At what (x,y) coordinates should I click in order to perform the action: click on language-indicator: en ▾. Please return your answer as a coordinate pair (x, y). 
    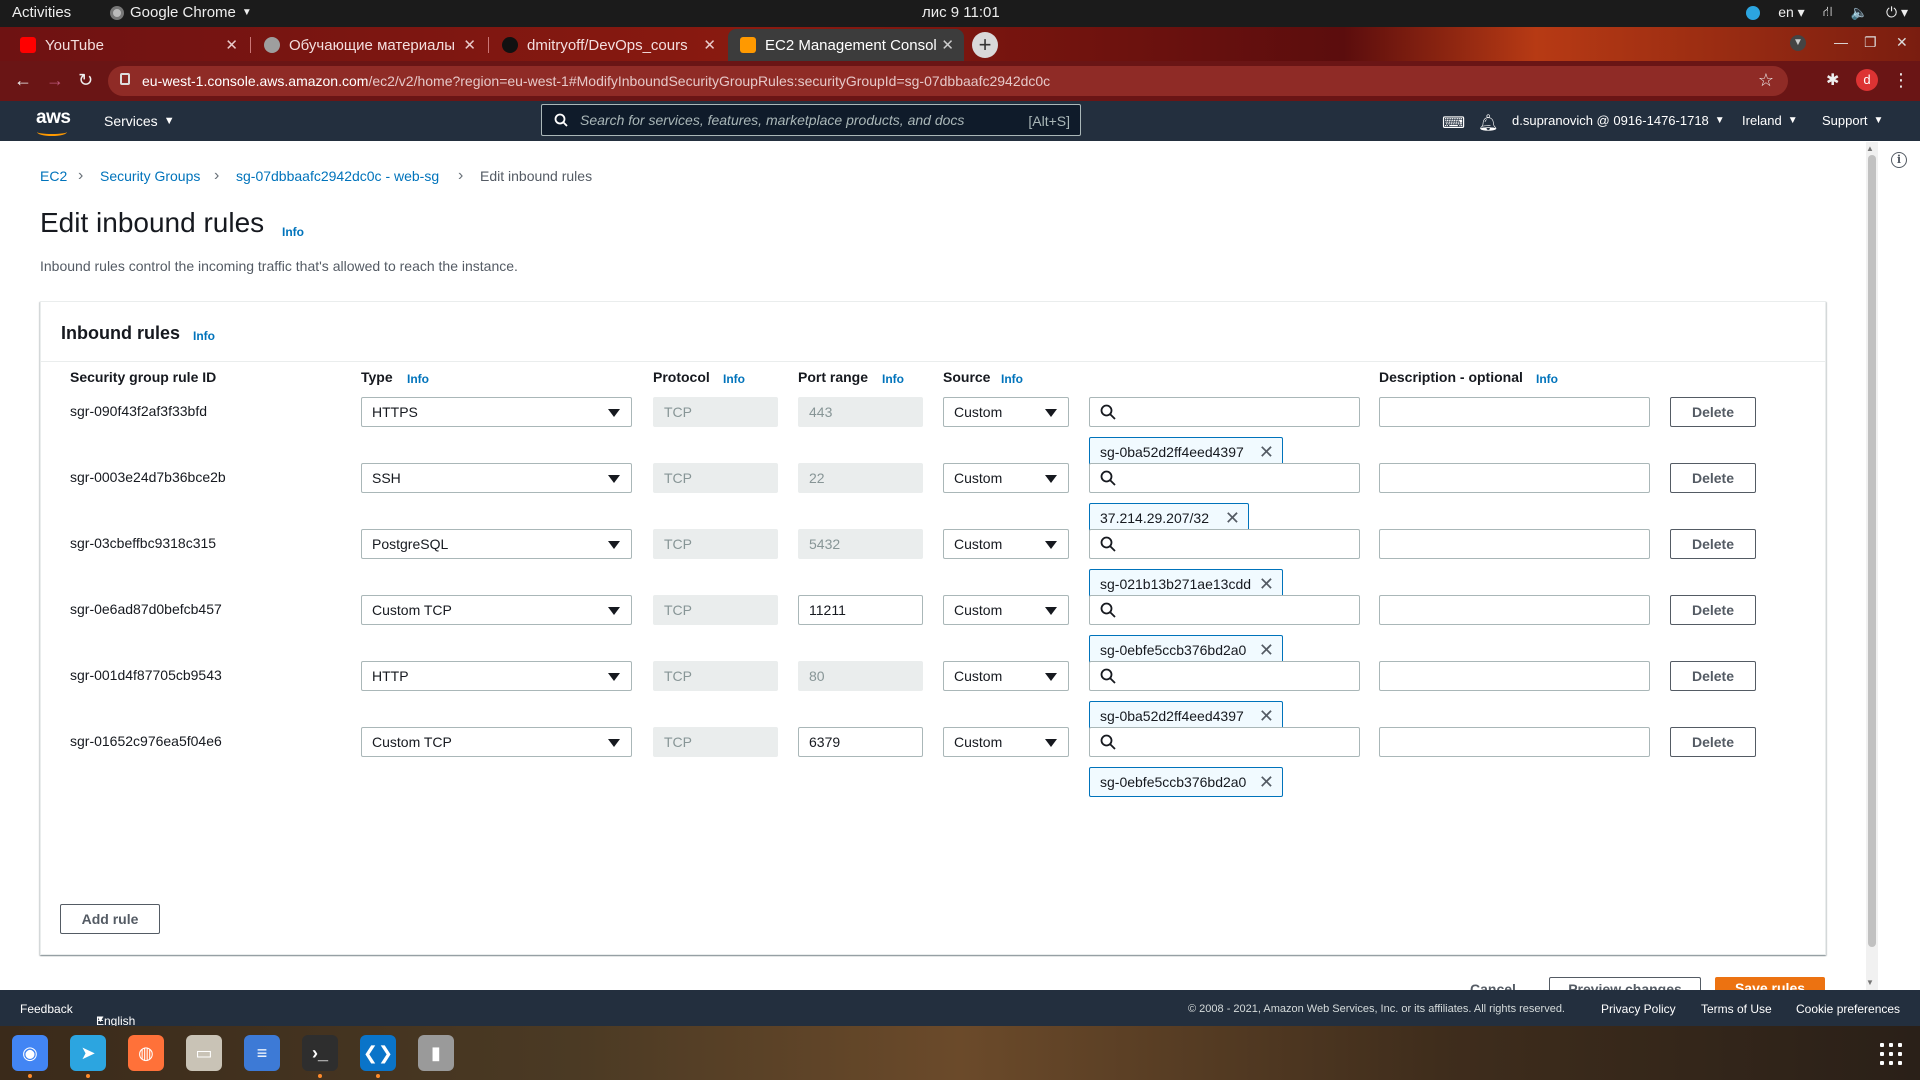
    Looking at the image, I should click on (1791, 12).